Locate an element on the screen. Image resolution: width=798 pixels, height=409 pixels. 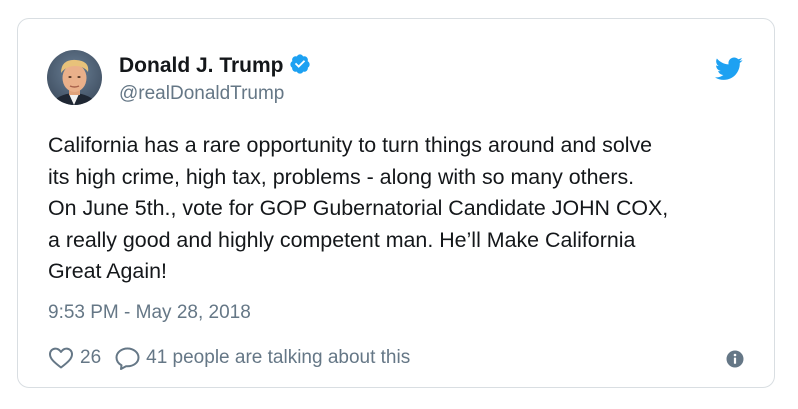
twitter-bird-icon is located at coordinates (729, 69).